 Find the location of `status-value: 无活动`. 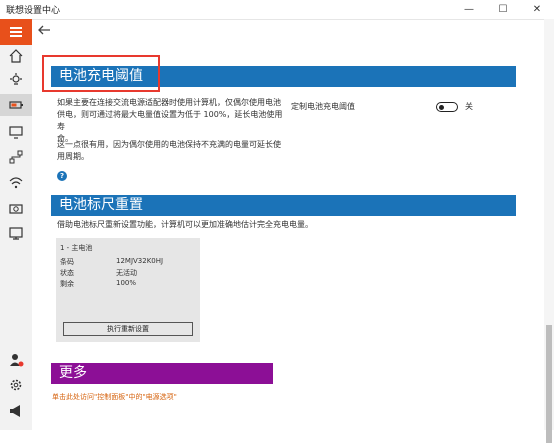

status-value: 无活动 is located at coordinates (126, 273).